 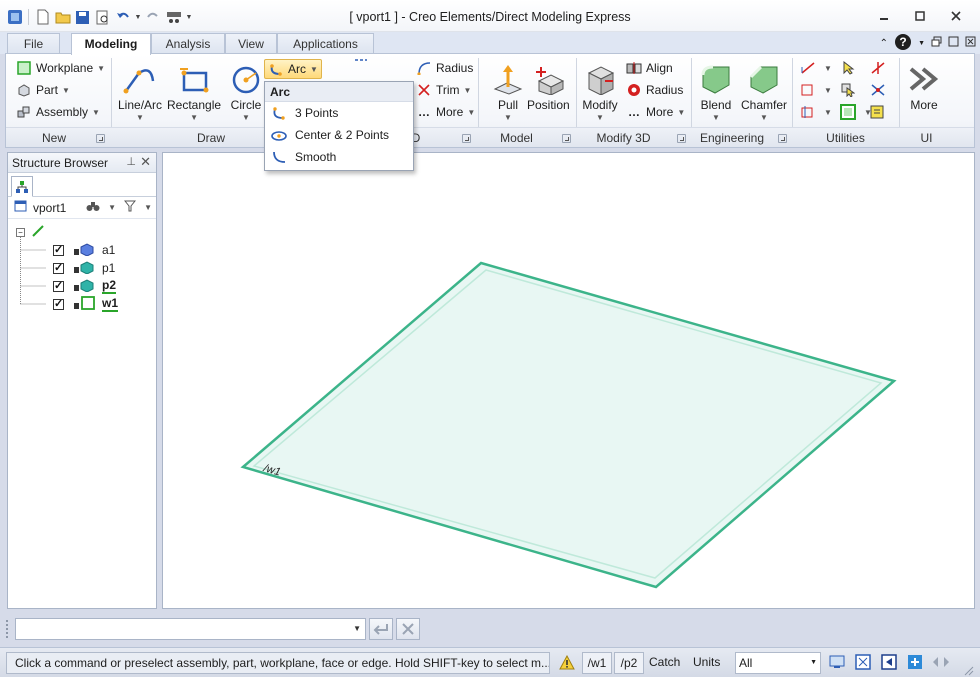 I want to click on tab-view: View, so click(x=251, y=43).